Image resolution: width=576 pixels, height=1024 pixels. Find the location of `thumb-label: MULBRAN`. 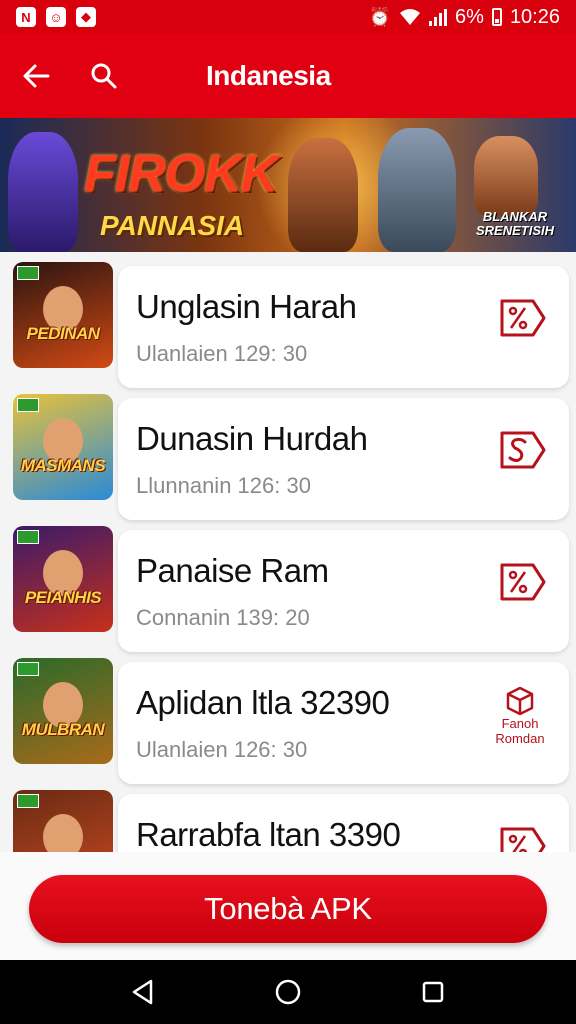

thumb-label: MULBRAN is located at coordinates (63, 729).